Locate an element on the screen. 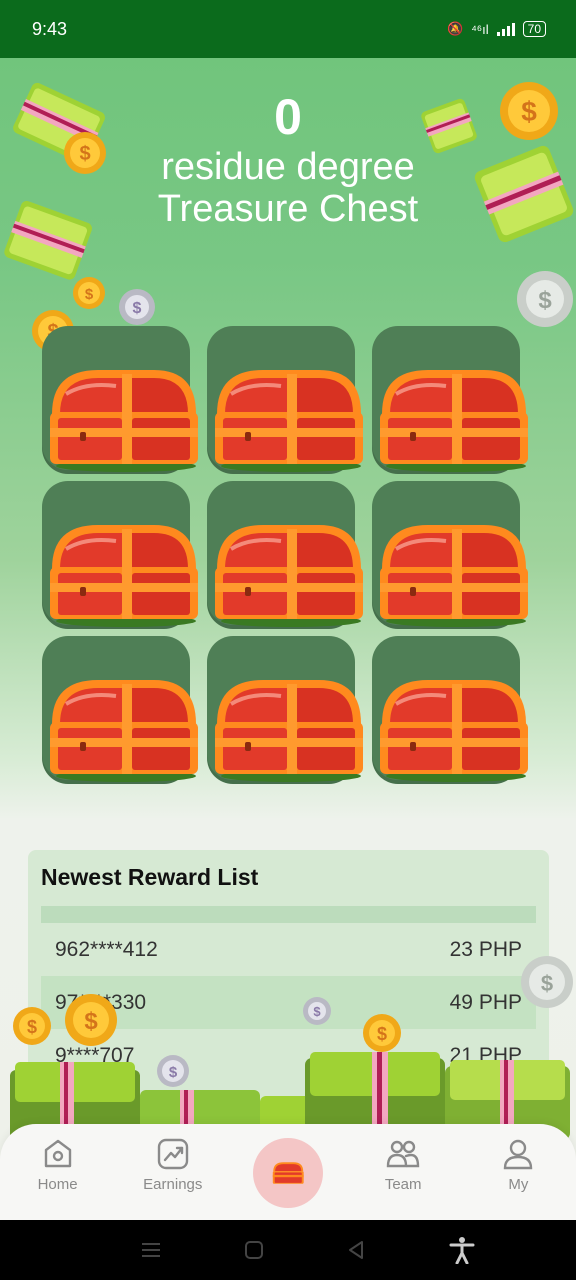  menu-icon is located at coordinates (151, 1250).